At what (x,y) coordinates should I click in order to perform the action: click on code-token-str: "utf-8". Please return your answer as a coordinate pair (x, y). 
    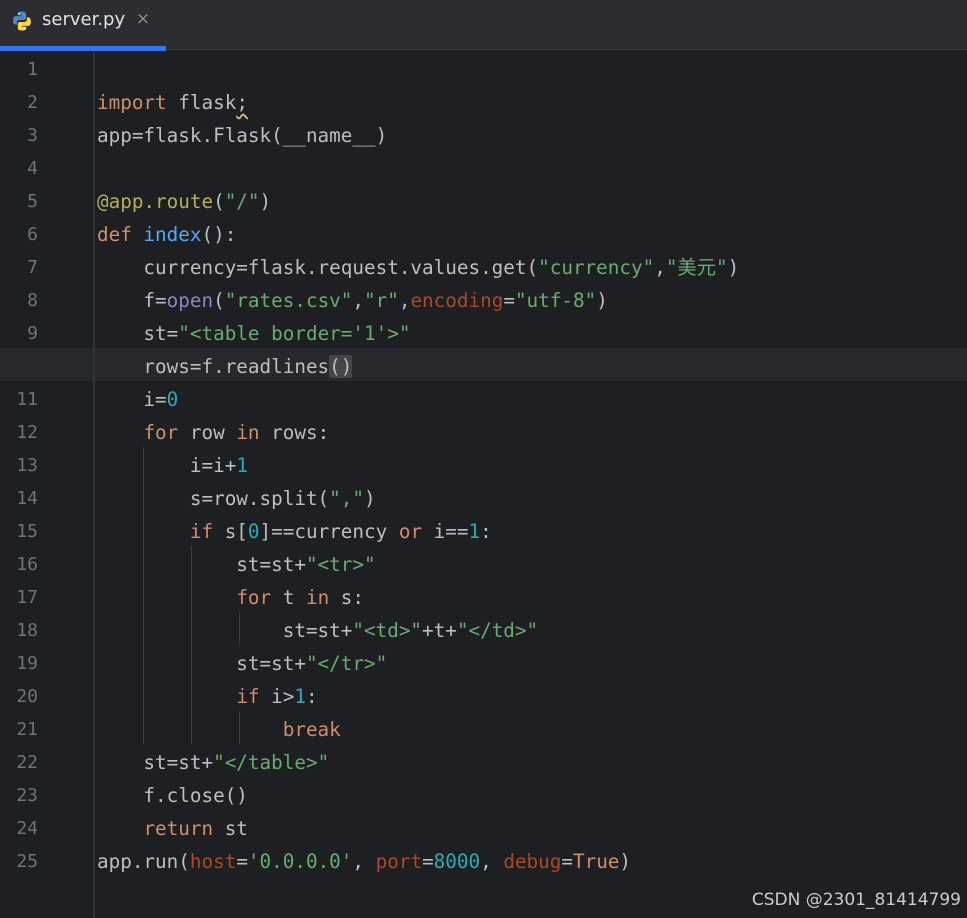
    Looking at the image, I should click on (555, 300).